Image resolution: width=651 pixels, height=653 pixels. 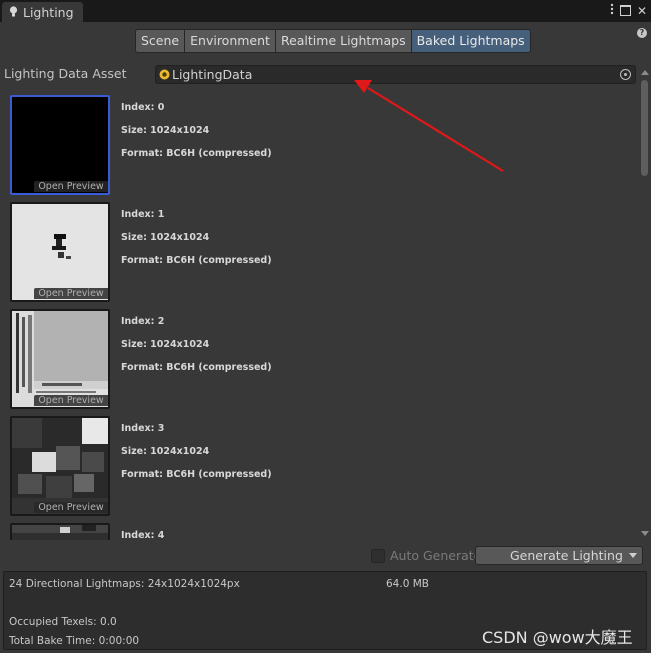 I want to click on object-picker-icon, so click(x=625, y=74).